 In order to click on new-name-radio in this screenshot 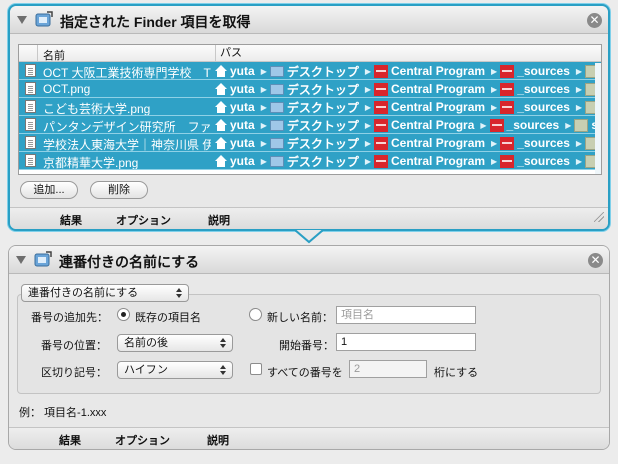, I will do `click(255, 314)`.